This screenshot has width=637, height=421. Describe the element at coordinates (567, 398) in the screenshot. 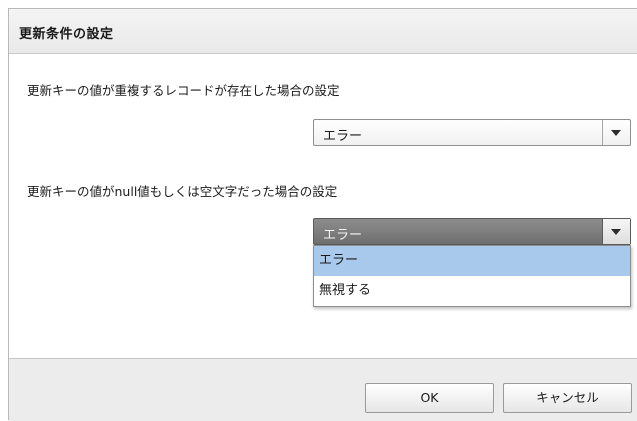

I see `cancel-button: キャンセル` at that location.